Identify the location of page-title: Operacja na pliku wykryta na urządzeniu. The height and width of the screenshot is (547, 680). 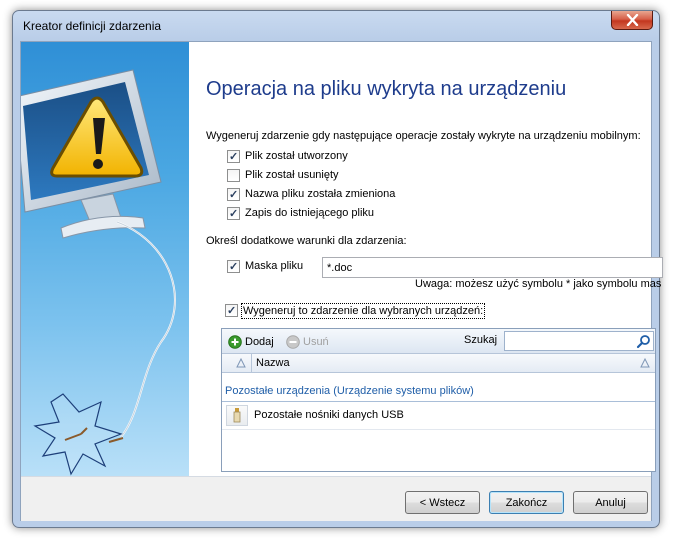
(386, 89).